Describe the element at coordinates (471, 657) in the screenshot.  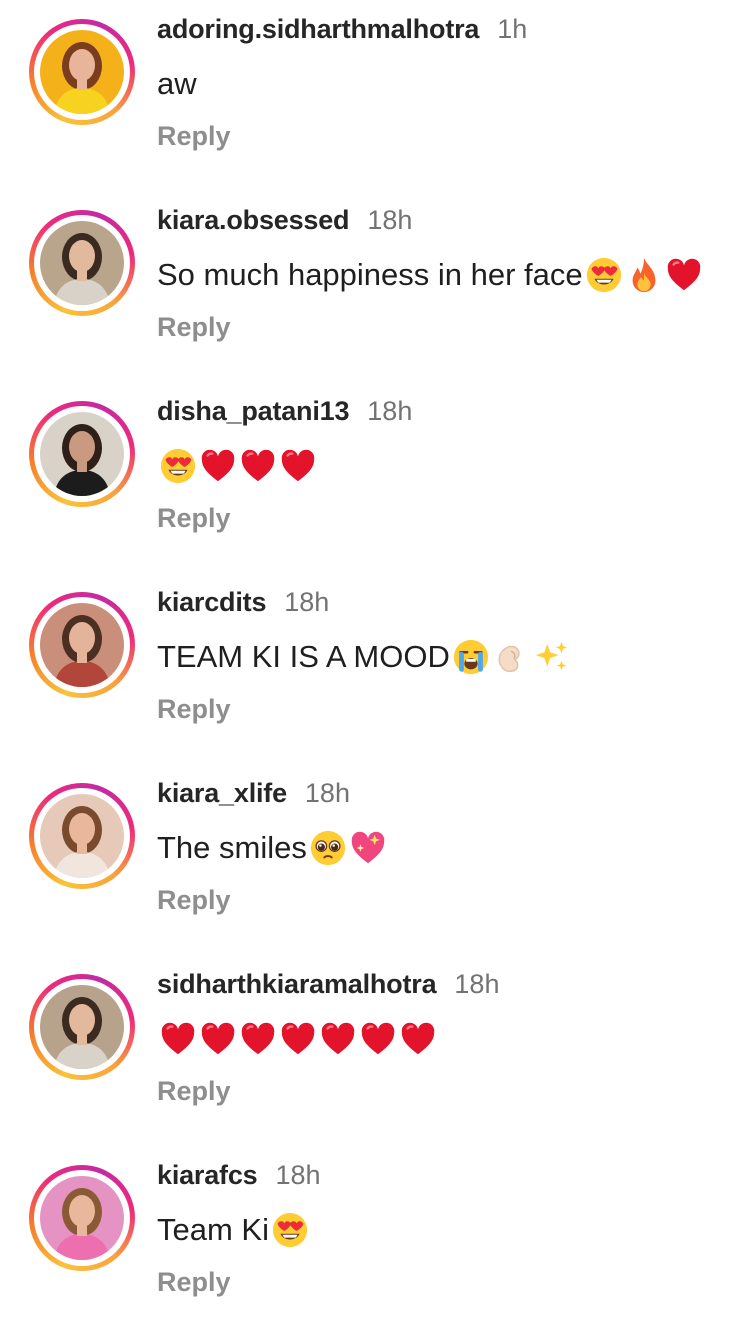
I see `crying-emoji-icon` at that location.